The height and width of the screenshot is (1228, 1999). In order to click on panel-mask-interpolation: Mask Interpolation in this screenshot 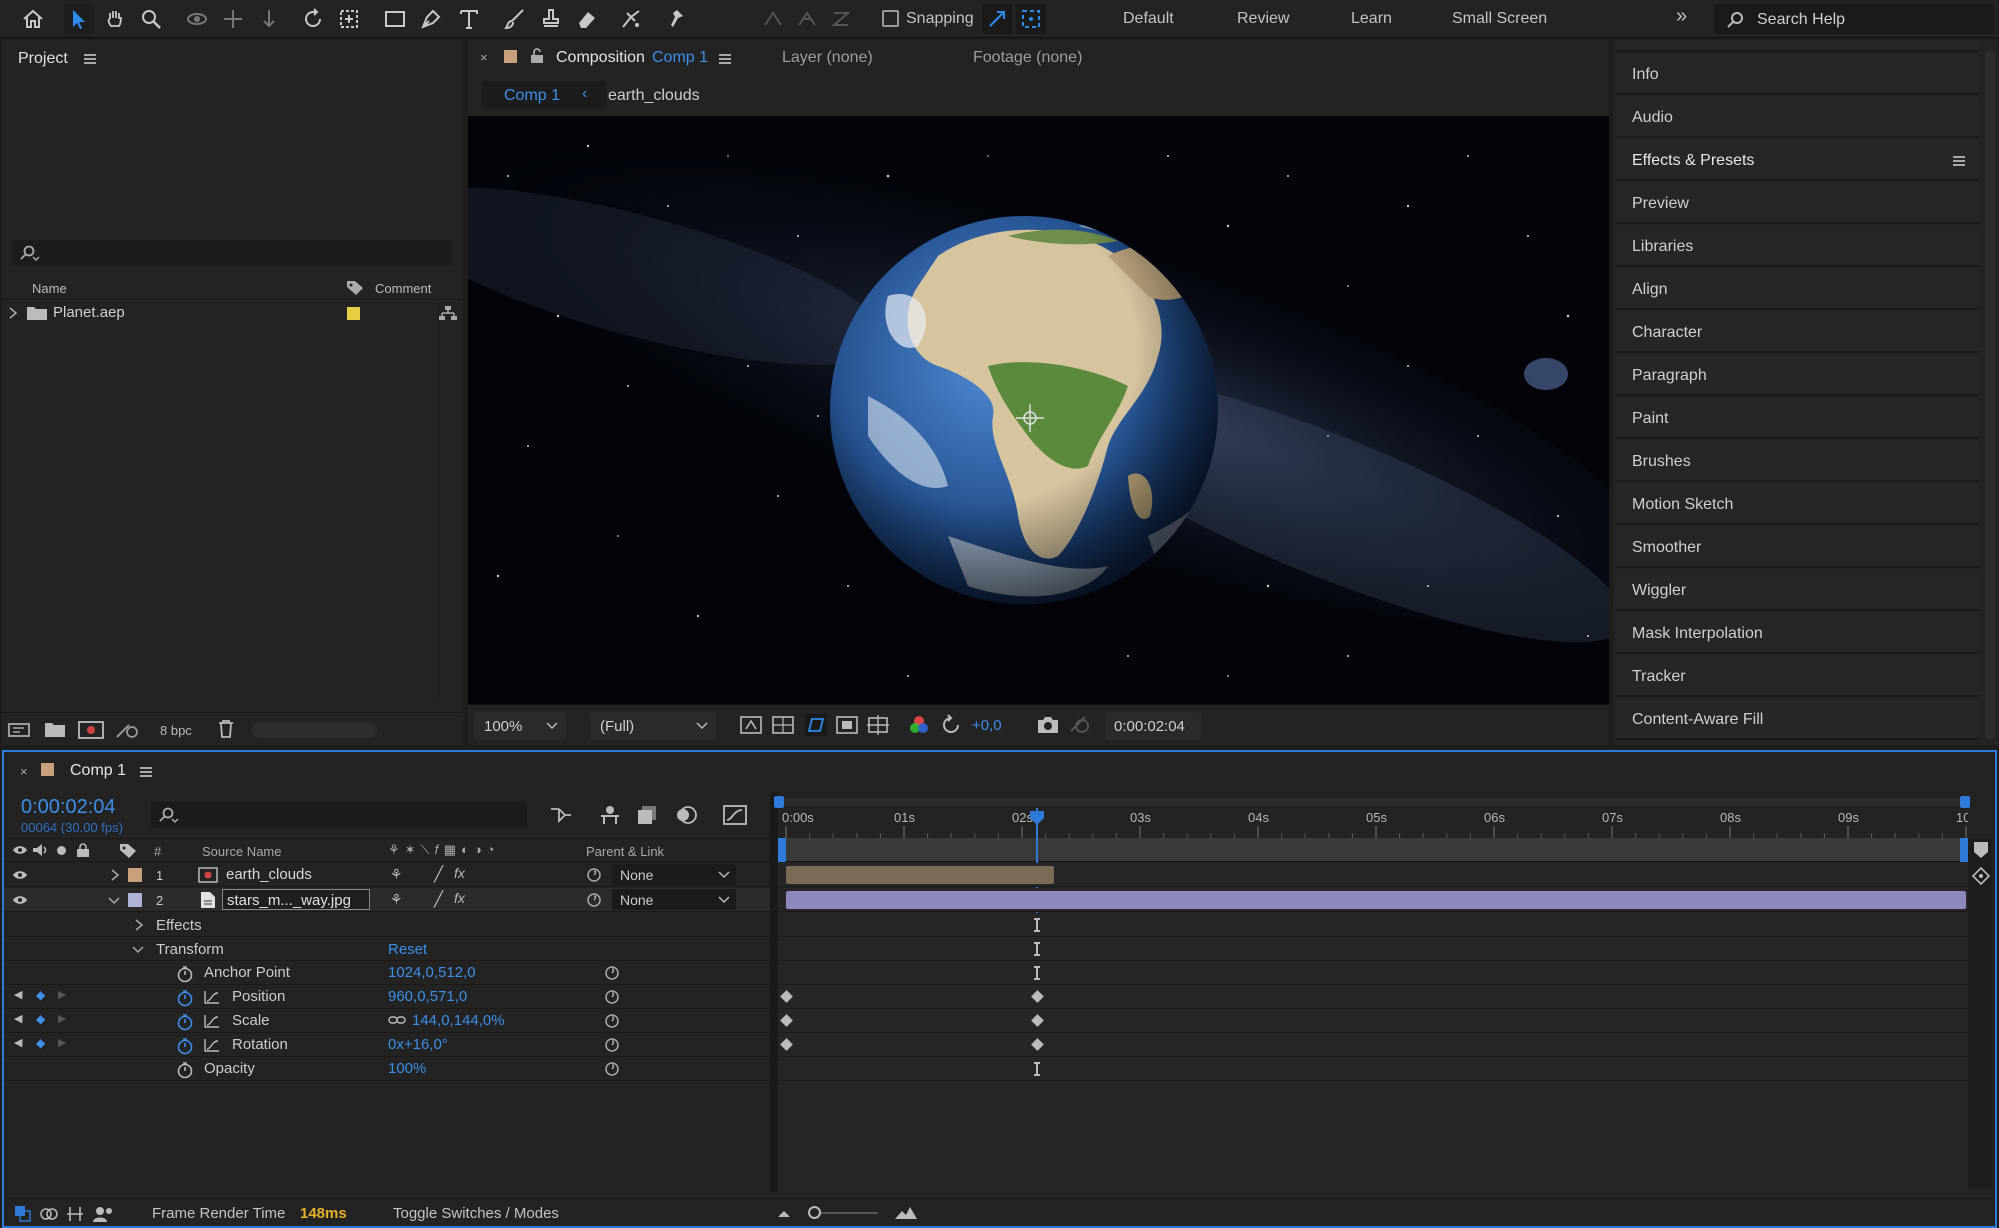, I will do `click(1797, 633)`.